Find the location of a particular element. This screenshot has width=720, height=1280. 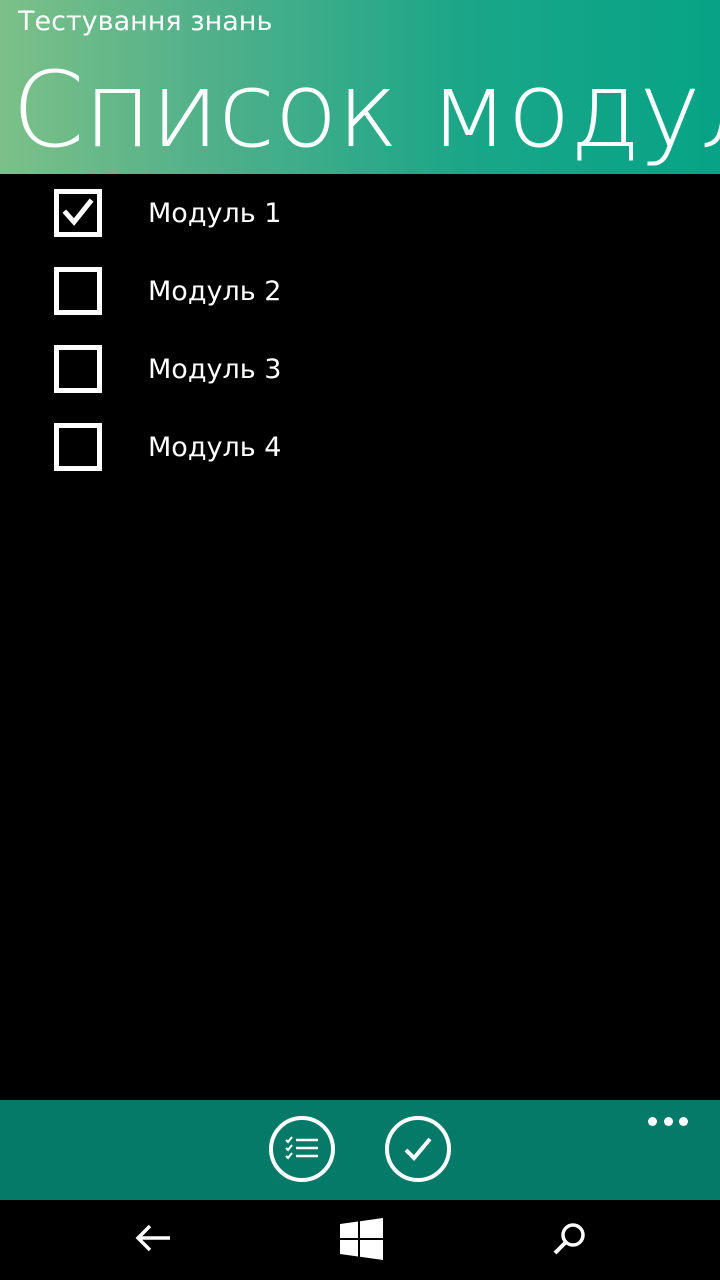

checklist-icon is located at coordinates (301, 1148).